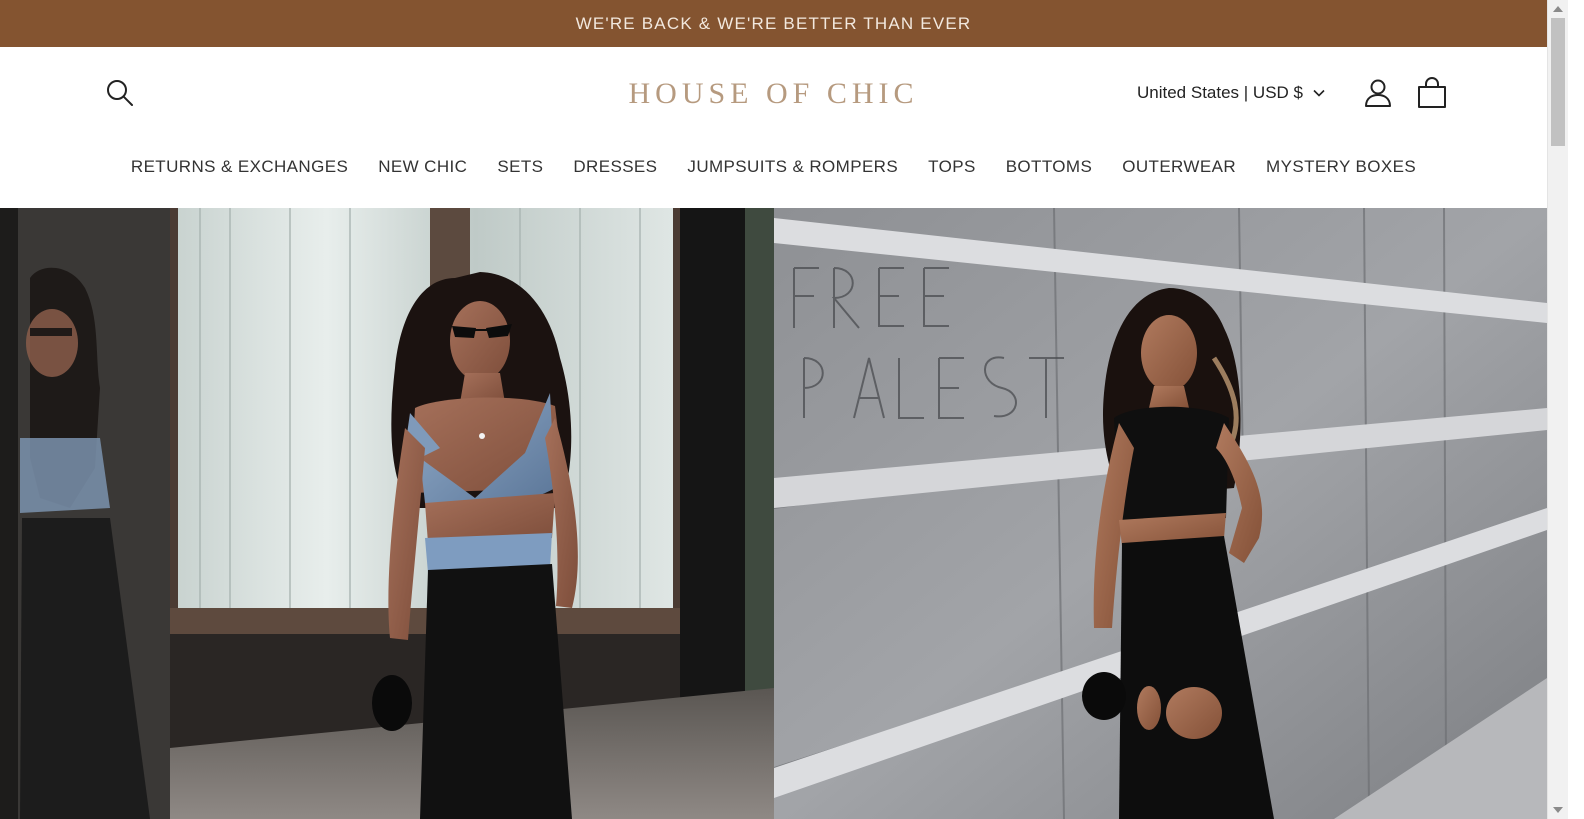 The height and width of the screenshot is (819, 1584). Describe the element at coordinates (1319, 93) in the screenshot. I see `chevron-down-icon` at that location.